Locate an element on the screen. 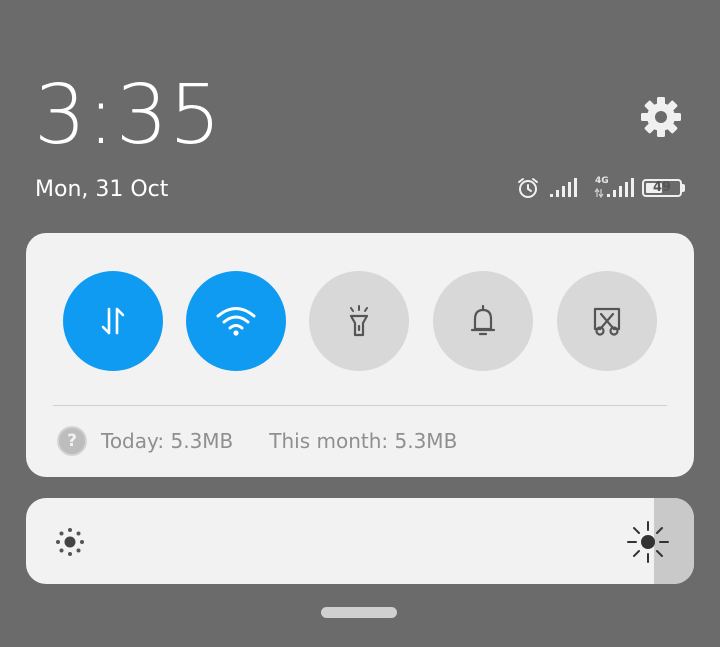  bell-icon is located at coordinates (483, 320).